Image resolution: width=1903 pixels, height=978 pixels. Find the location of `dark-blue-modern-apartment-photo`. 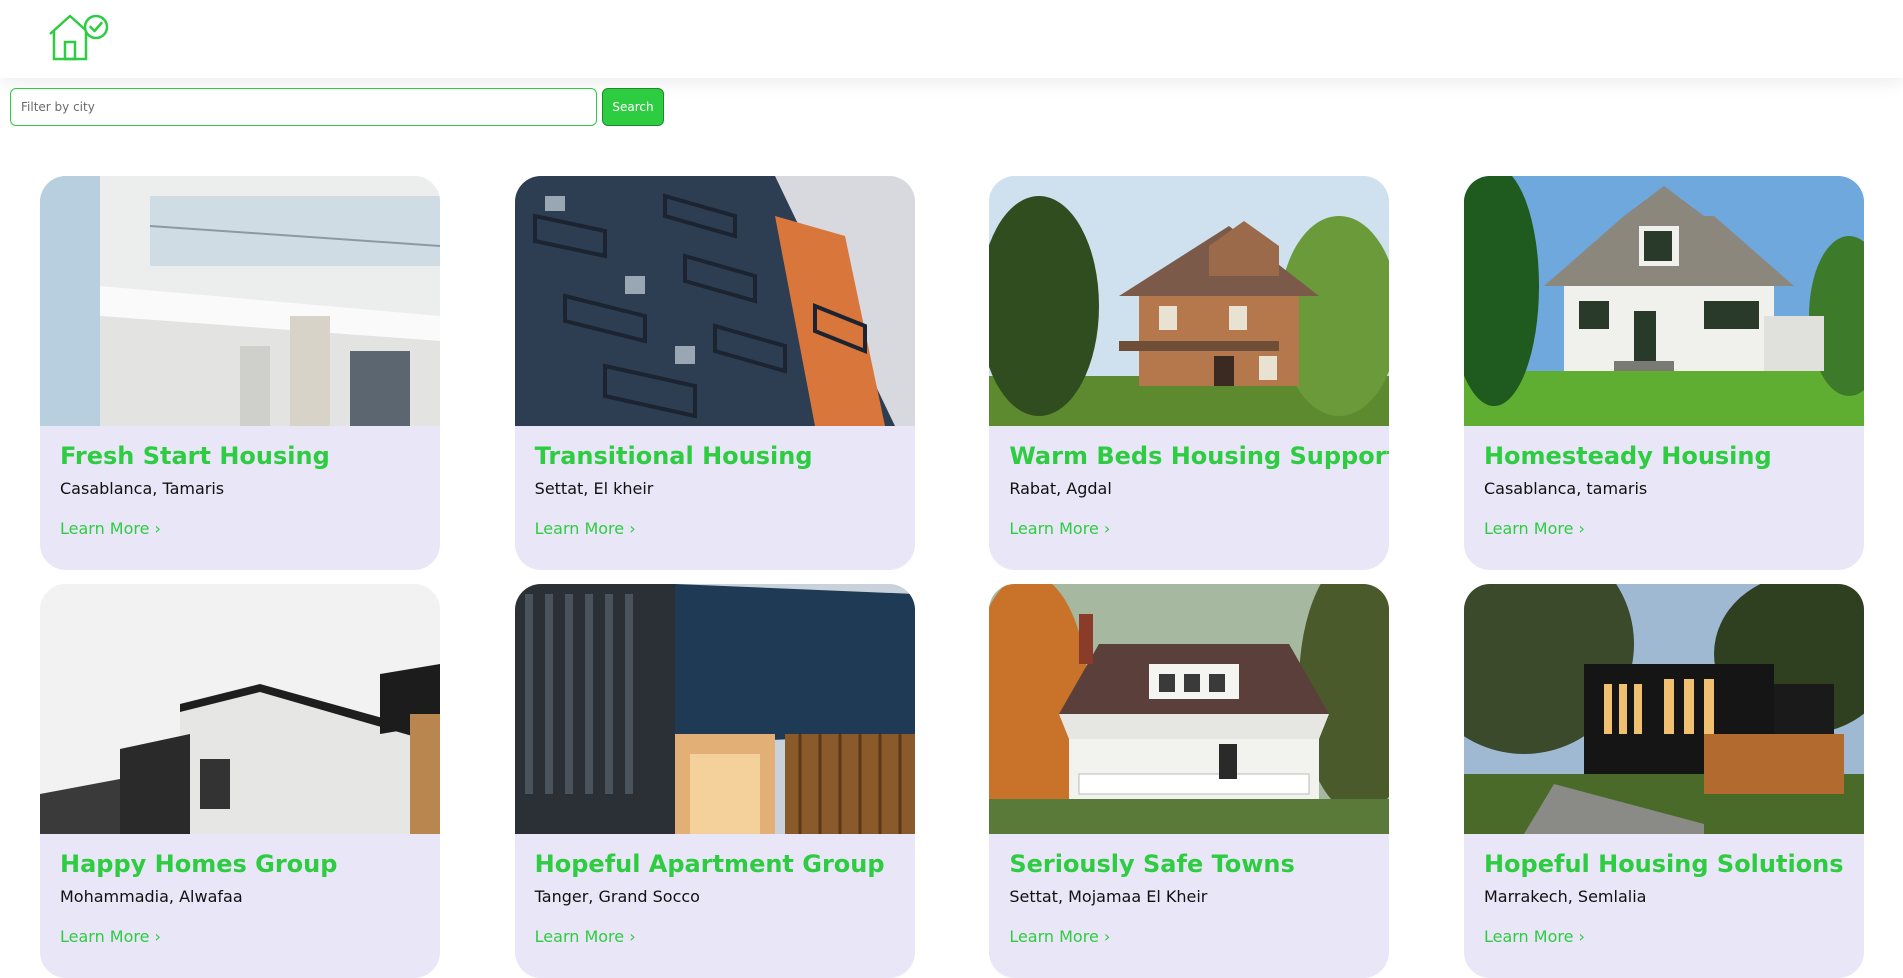

dark-blue-modern-apartment-photo is located at coordinates (714, 709).